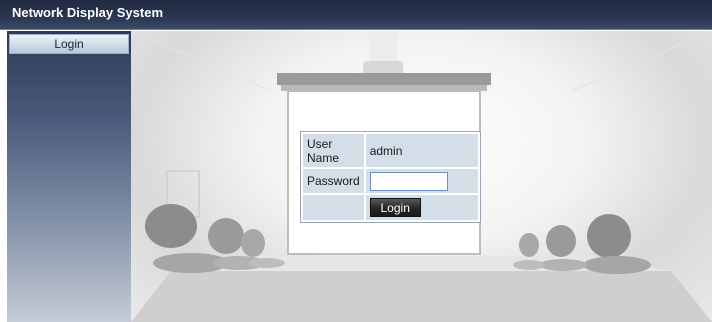 This screenshot has height=322, width=712. I want to click on sidebar-item-login: Login, so click(69, 44).